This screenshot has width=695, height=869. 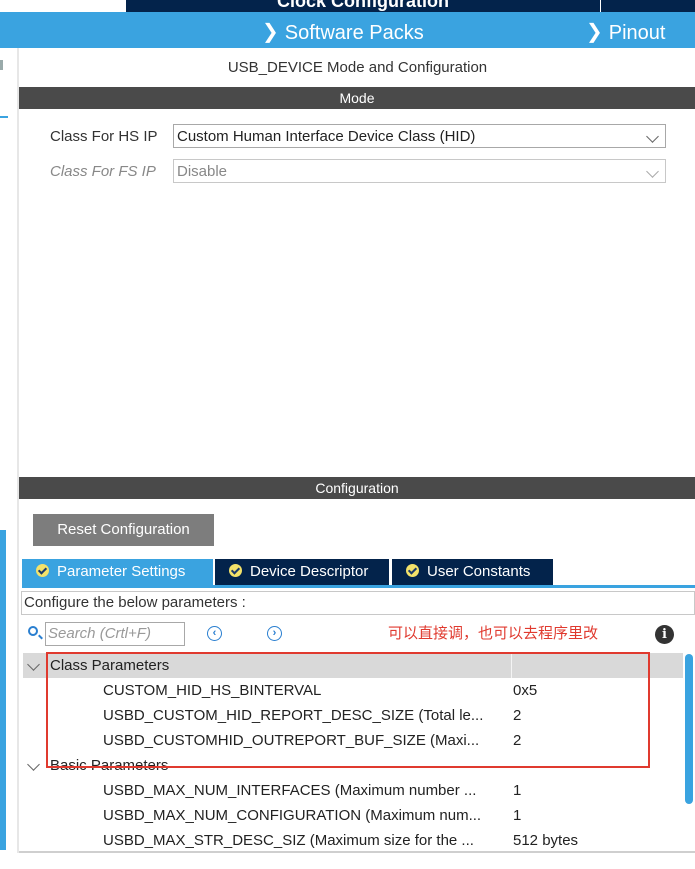 What do you see at coordinates (348, 710) in the screenshot?
I see `annotation-highlight-box` at bounding box center [348, 710].